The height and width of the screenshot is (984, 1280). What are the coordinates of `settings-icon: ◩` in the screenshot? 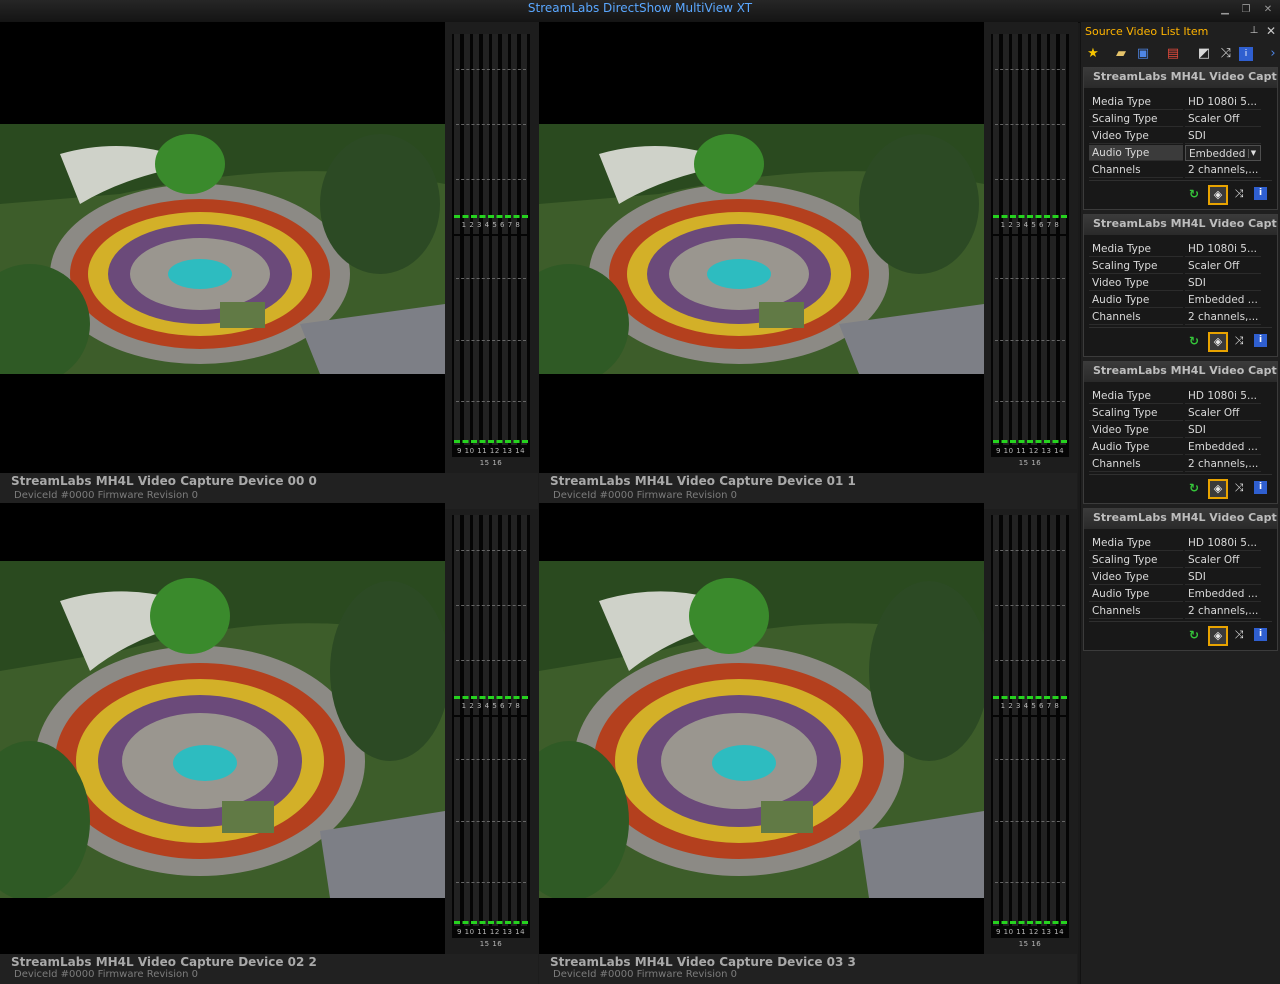 It's located at (1204, 54).